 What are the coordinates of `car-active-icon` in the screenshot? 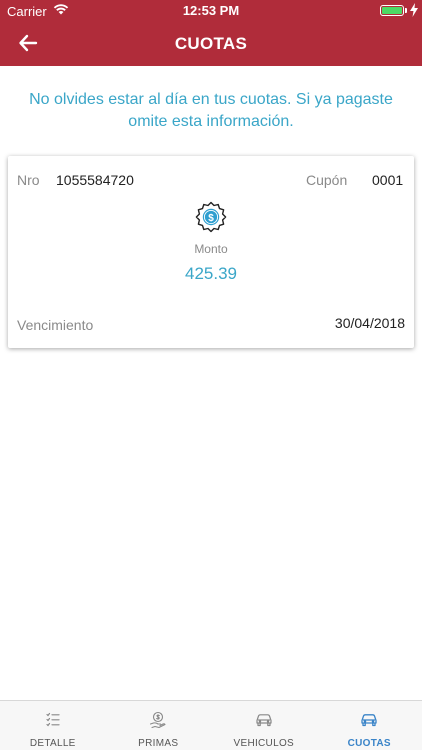 It's located at (369, 720).